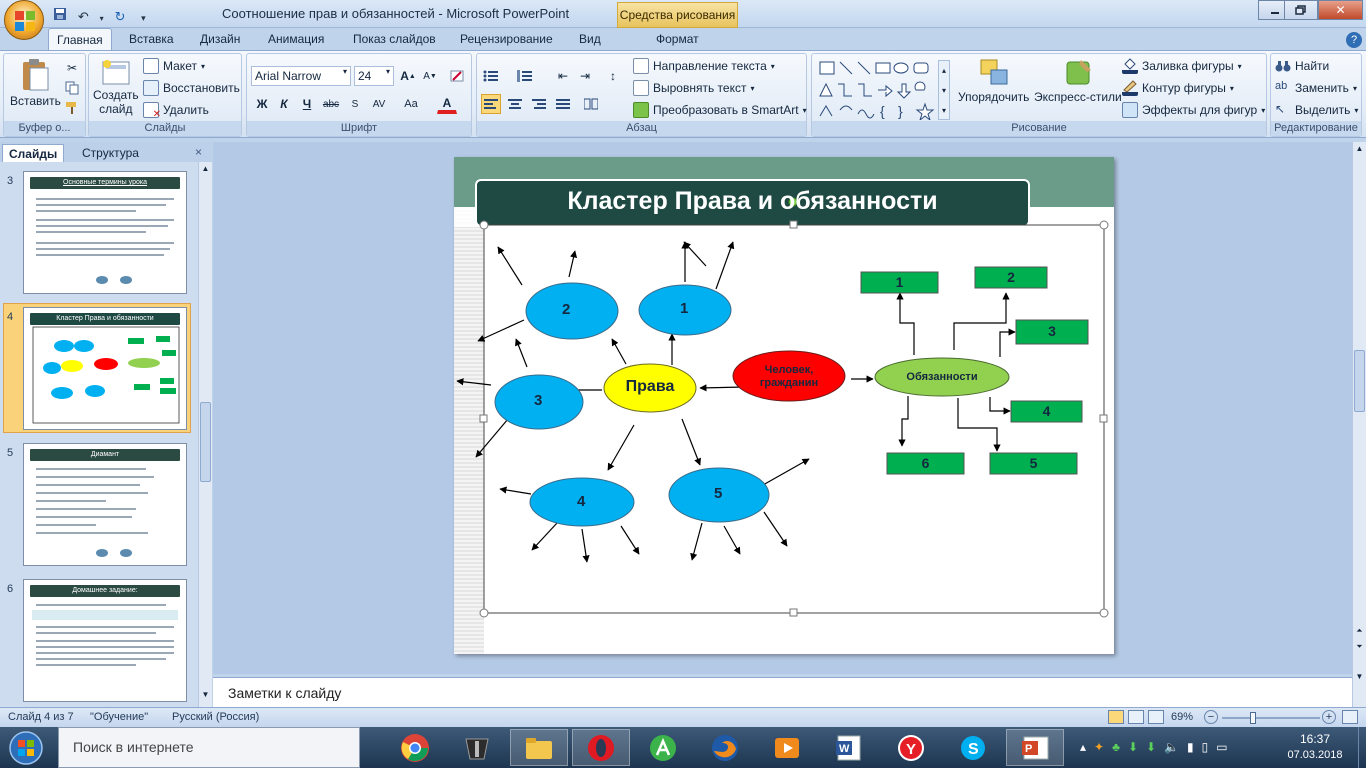  Describe the element at coordinates (1359, 649) in the screenshot. I see `next-slide-icon: ⏷` at that location.